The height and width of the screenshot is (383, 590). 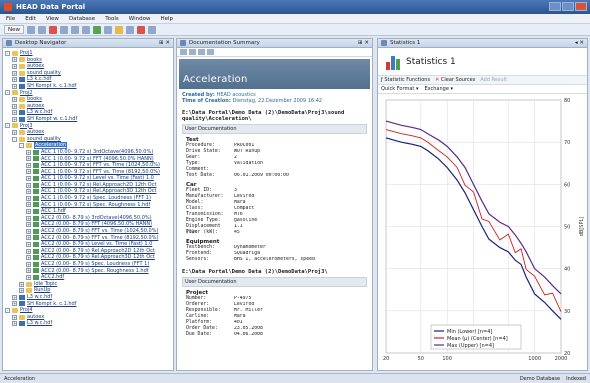 What do you see at coordinates (166, 19) in the screenshot?
I see `menu-item-help: Help` at bounding box center [166, 19].